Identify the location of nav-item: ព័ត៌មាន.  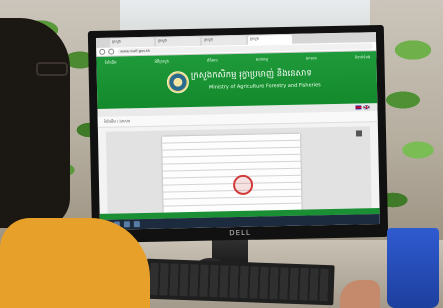
(212, 60).